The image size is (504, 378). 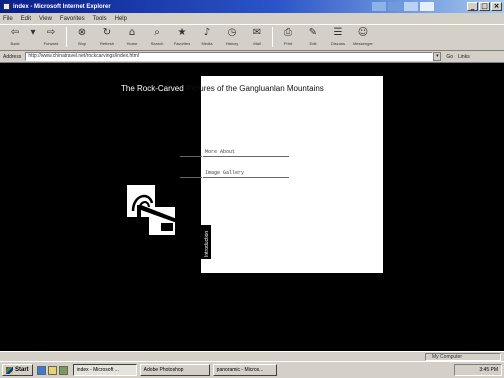 I want to click on back-button: ⇦ Back, so click(x=15, y=36).